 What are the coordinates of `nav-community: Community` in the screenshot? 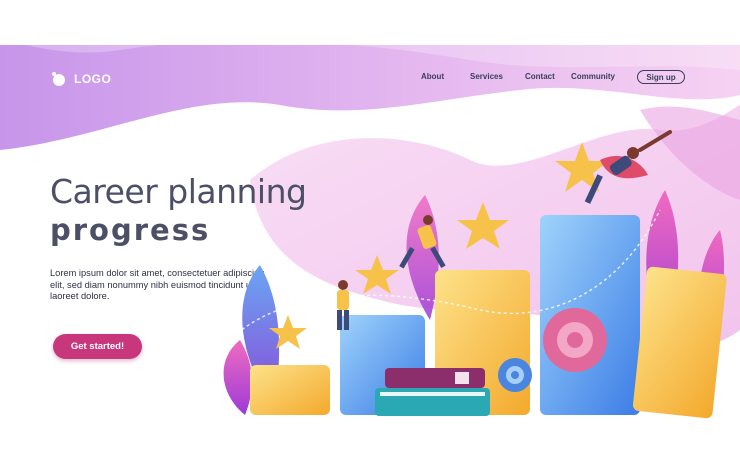 It's located at (593, 76).